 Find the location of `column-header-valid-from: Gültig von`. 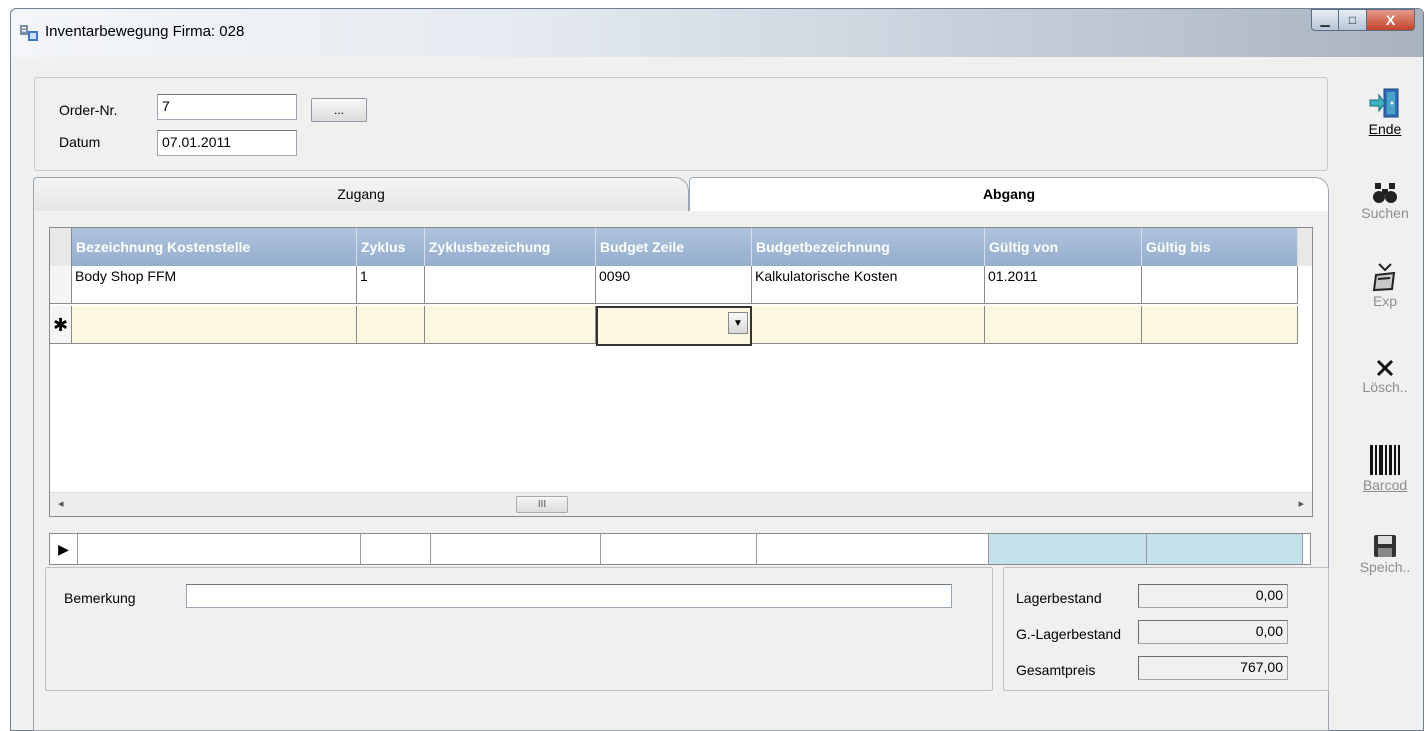

column-header-valid-from: Gültig von is located at coordinates (1063, 247).